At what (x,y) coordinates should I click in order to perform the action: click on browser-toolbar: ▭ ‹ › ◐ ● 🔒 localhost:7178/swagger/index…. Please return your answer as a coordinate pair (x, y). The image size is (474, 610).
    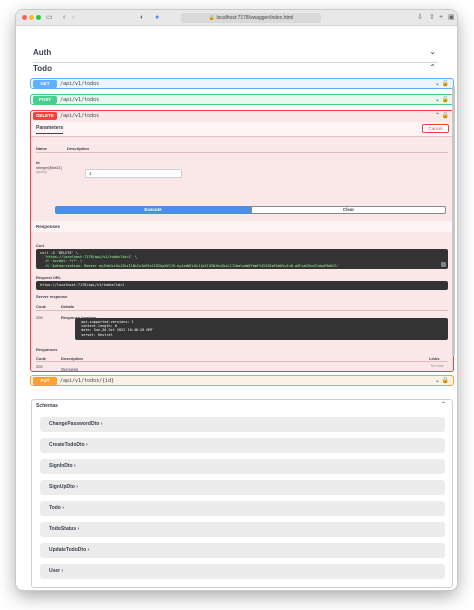
    Looking at the image, I should click on (236, 18).